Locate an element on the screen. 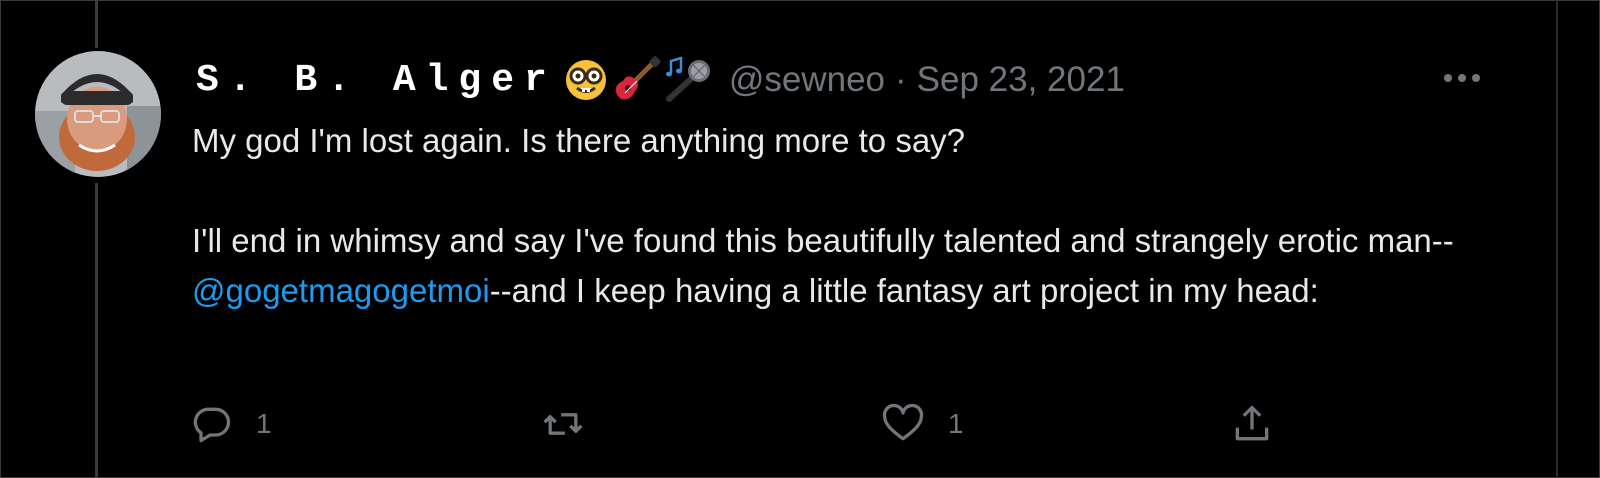 The image size is (1600, 478). retweet-button is located at coordinates (574, 424).